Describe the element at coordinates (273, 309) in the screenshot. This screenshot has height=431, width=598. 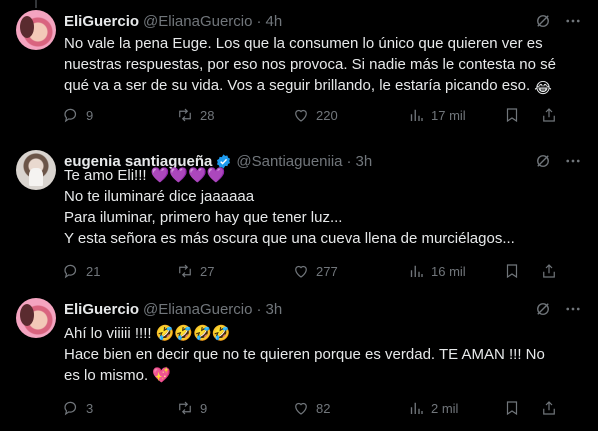
I see `timestamp: 3h` at that location.